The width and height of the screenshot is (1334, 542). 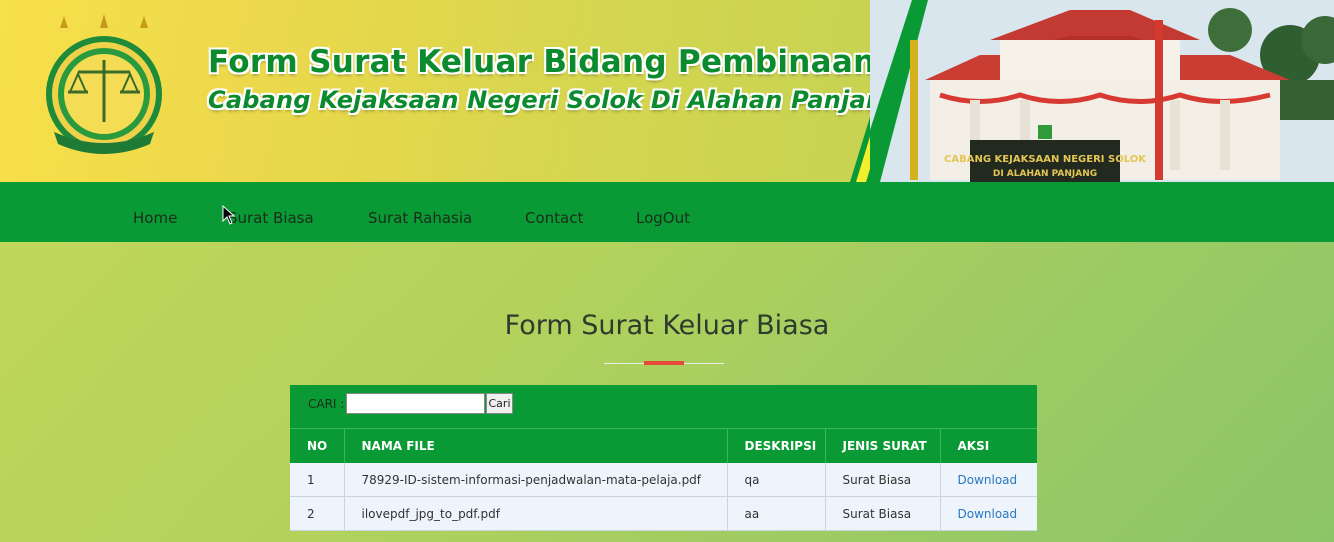 What do you see at coordinates (663, 212) in the screenshot?
I see `nav-logout: LogOut` at bounding box center [663, 212].